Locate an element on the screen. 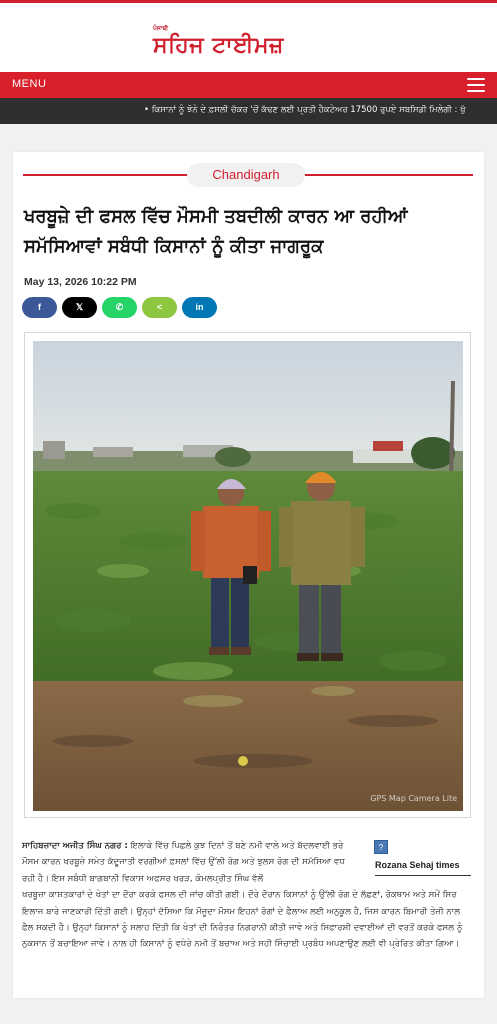 This screenshot has width=497, height=1024. site-header: ਪੰਜਾਬੀ ਸਹਿਜ ਟਾਈਮਜ਼ is located at coordinates (248, 40).